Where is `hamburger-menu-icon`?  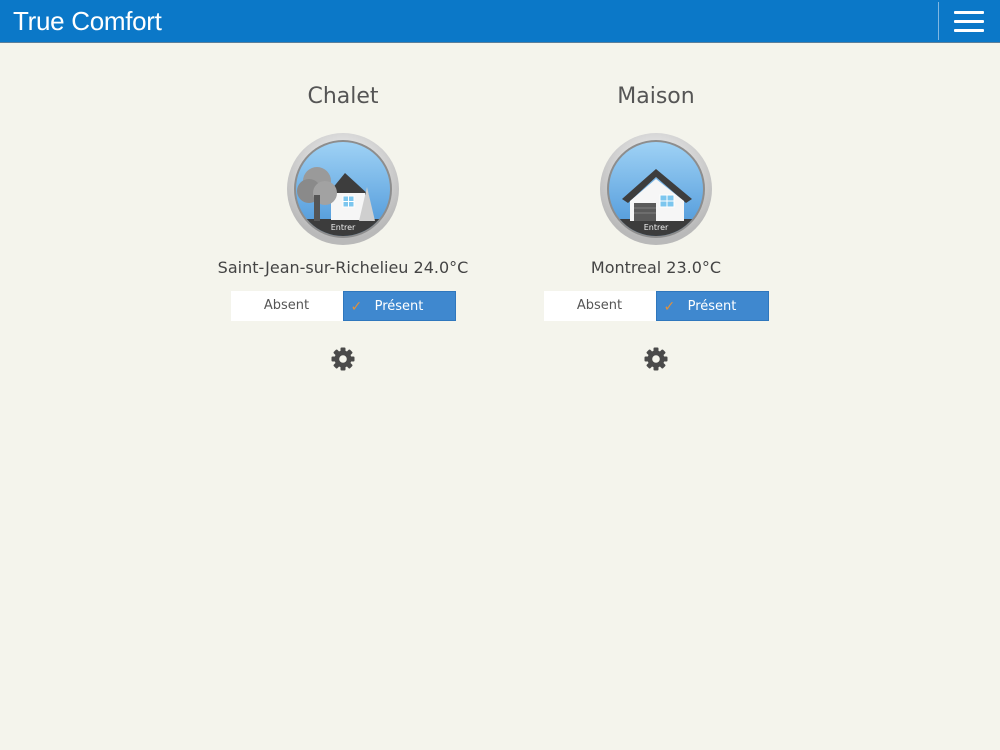 hamburger-menu-icon is located at coordinates (969, 22).